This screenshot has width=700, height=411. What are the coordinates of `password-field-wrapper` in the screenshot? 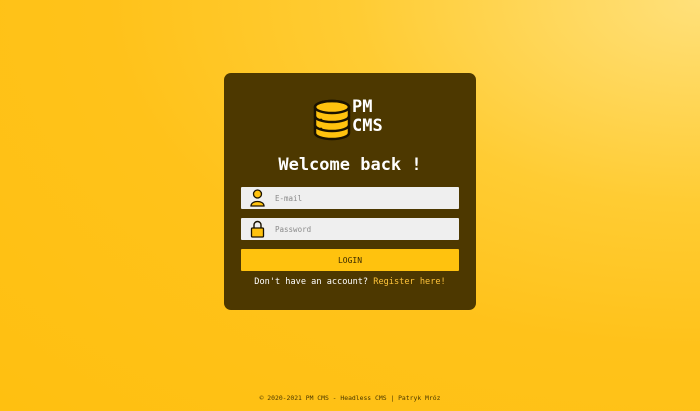 It's located at (350, 229).